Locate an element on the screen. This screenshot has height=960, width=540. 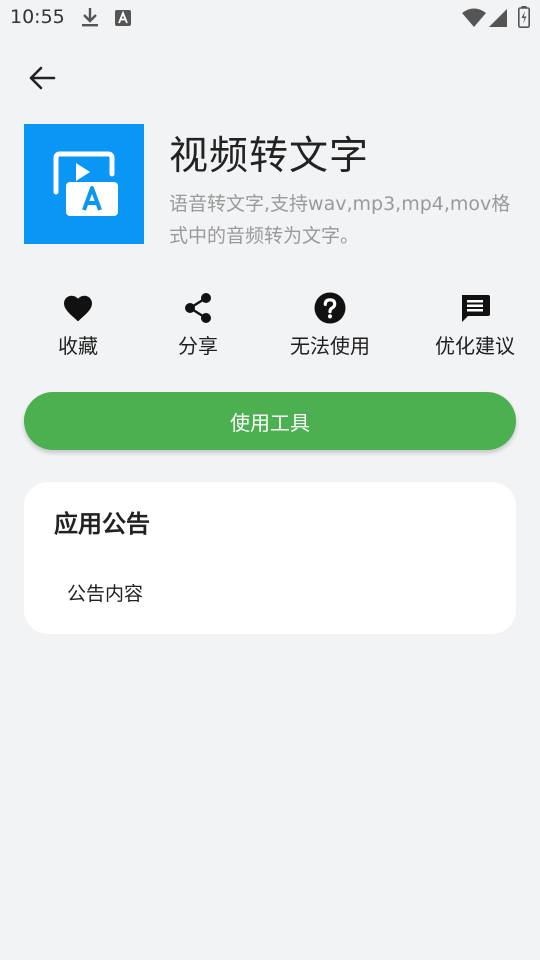
message-icon is located at coordinates (476, 308).